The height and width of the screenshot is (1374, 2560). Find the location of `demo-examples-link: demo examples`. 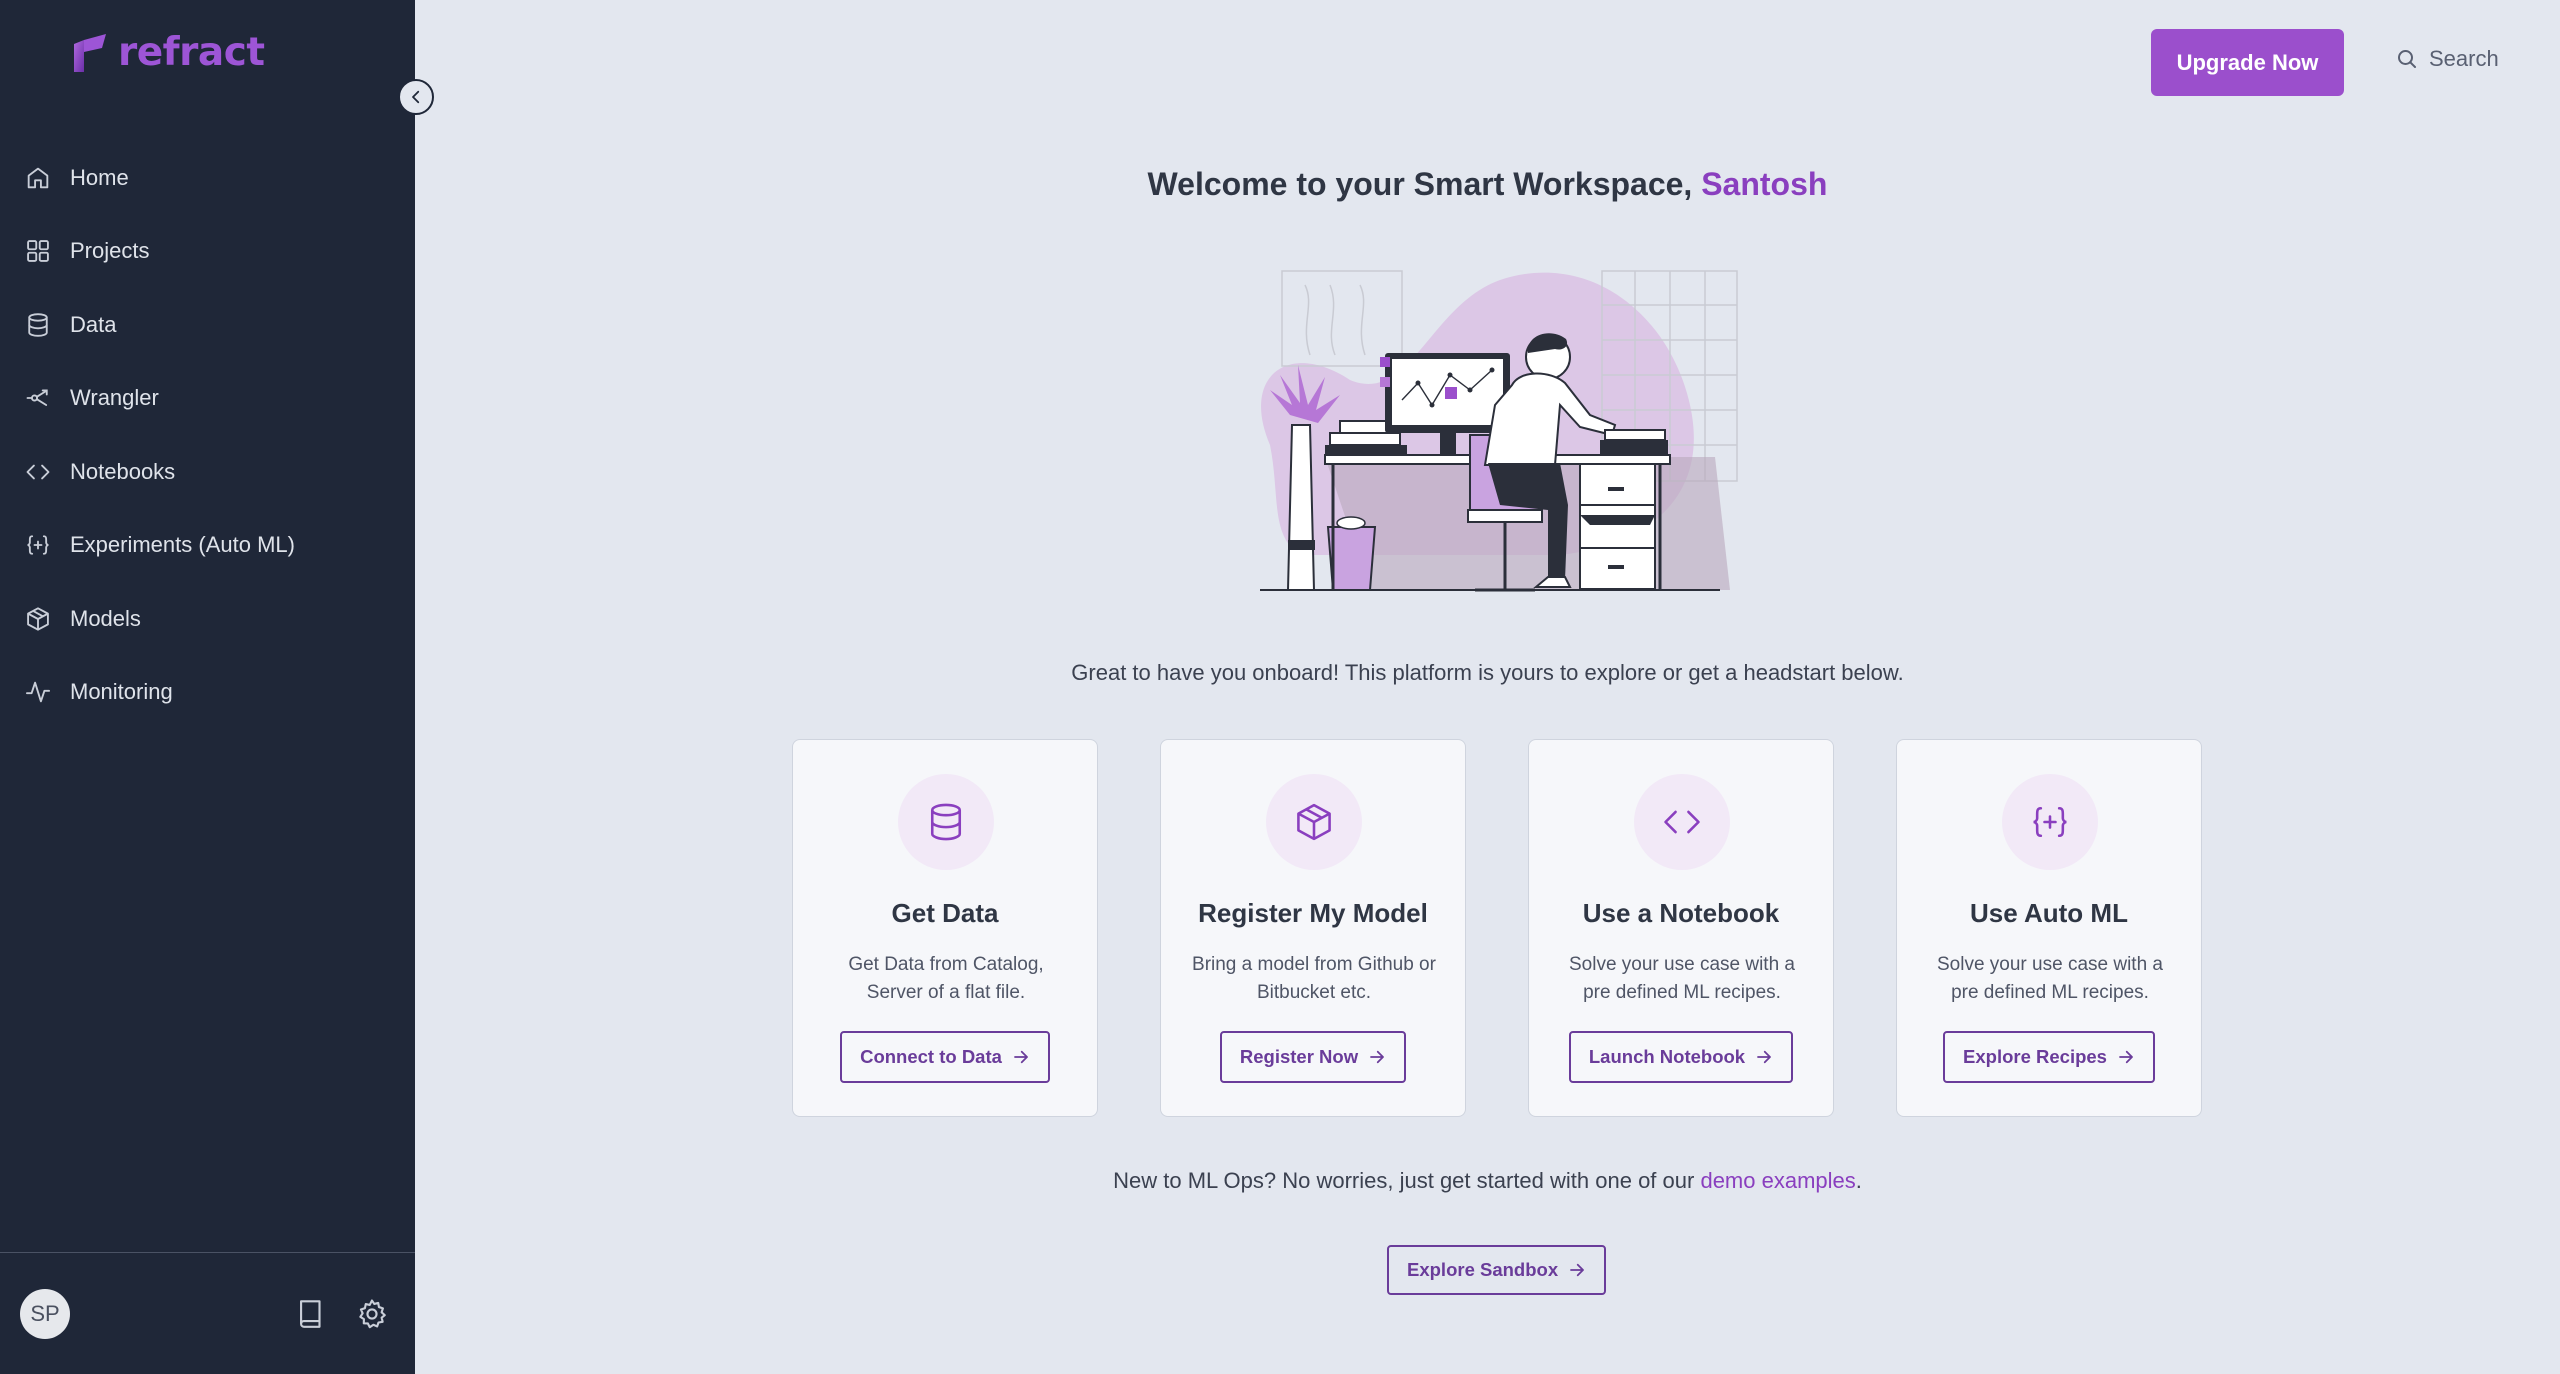

demo-examples-link: demo examples is located at coordinates (1777, 1180).